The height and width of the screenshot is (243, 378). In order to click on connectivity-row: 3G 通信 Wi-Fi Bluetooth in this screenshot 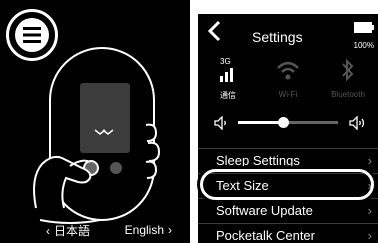, I will do `click(288, 79)`.